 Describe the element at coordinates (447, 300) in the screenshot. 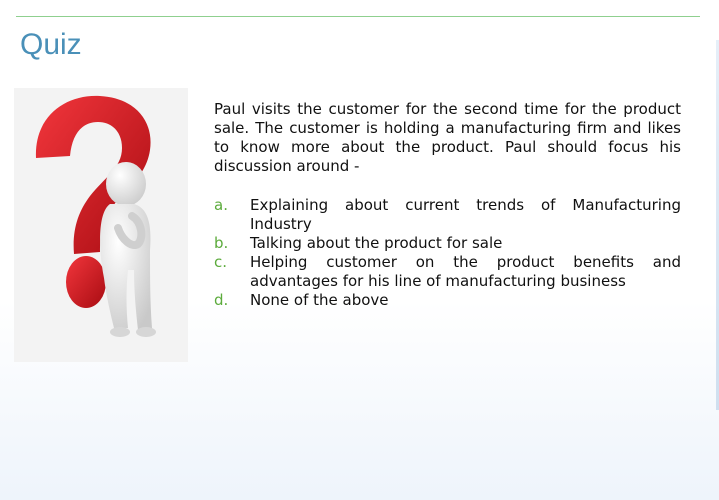

I see `option-d: d. None of the above` at that location.